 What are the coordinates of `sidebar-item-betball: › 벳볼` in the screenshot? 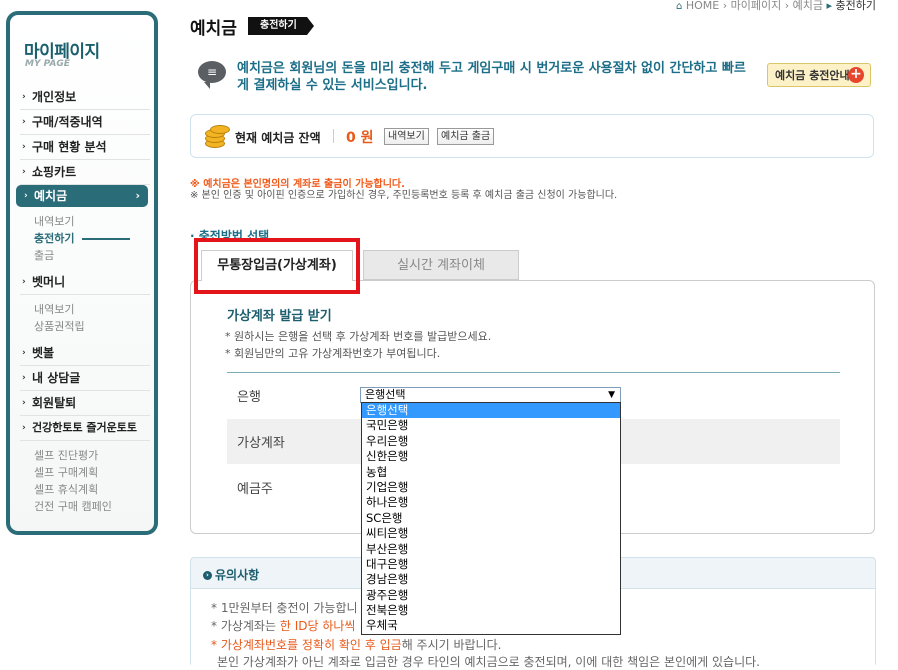 It's located at (85, 353).